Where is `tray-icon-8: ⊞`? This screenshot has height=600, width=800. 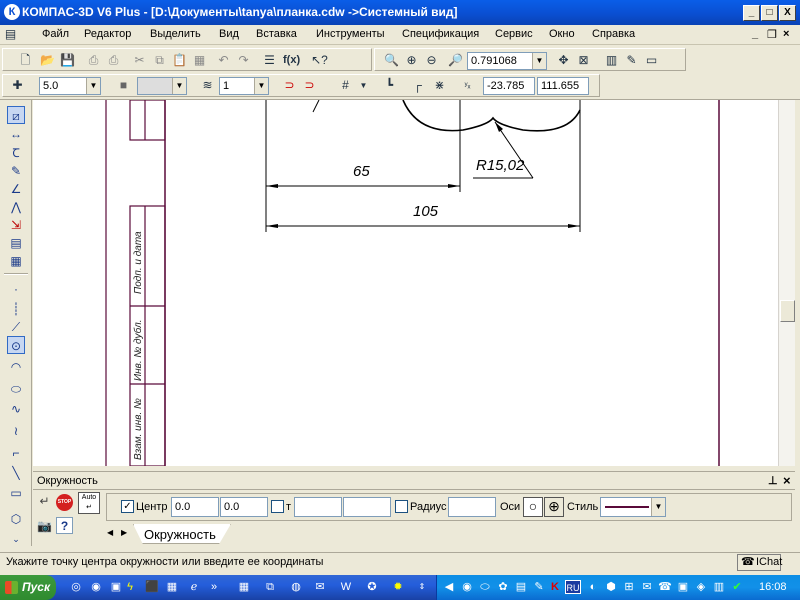
tray-icon-8: ⊞ is located at coordinates (629, 587).